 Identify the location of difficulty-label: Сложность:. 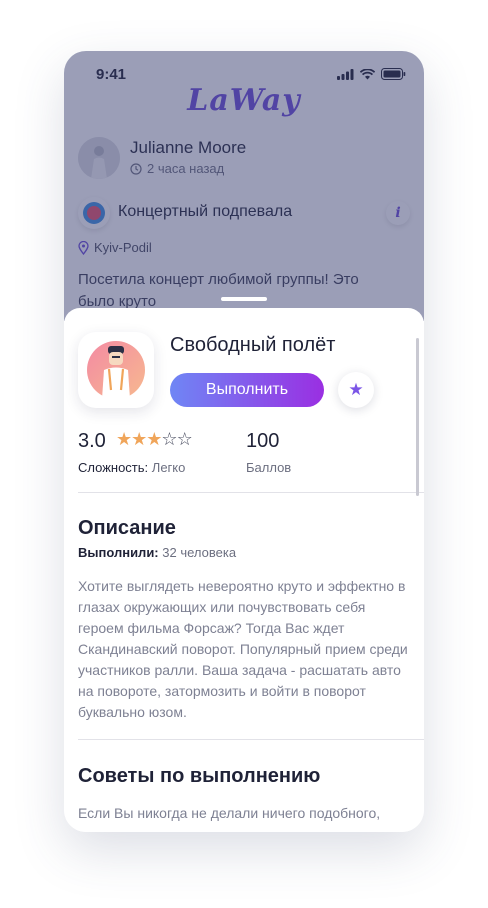
(113, 467).